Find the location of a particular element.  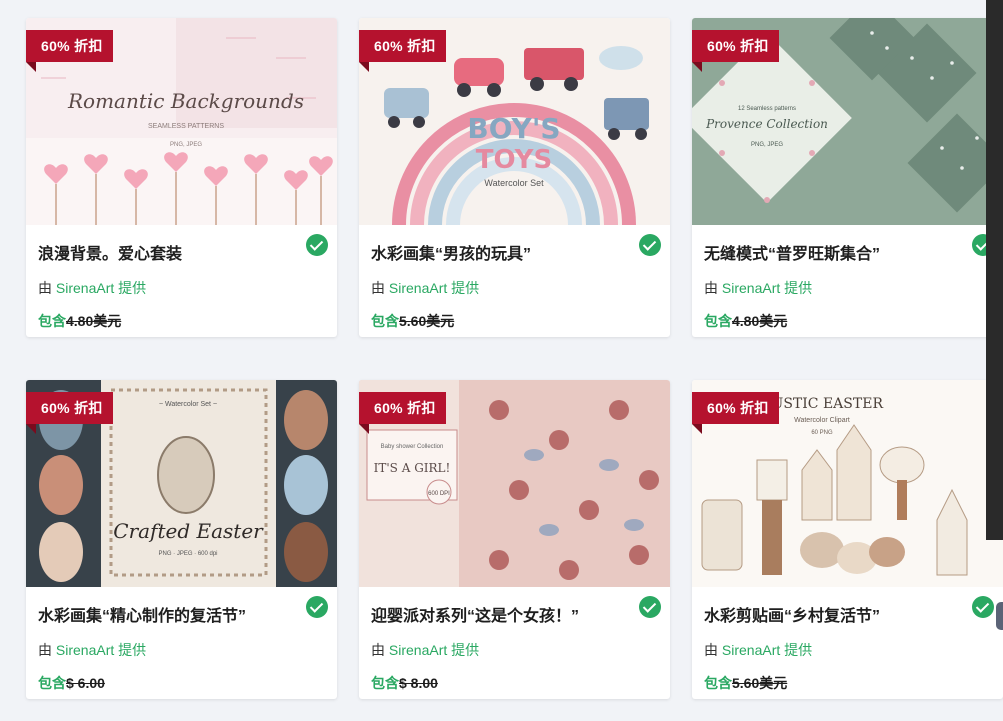

side-handle is located at coordinates (999, 616).